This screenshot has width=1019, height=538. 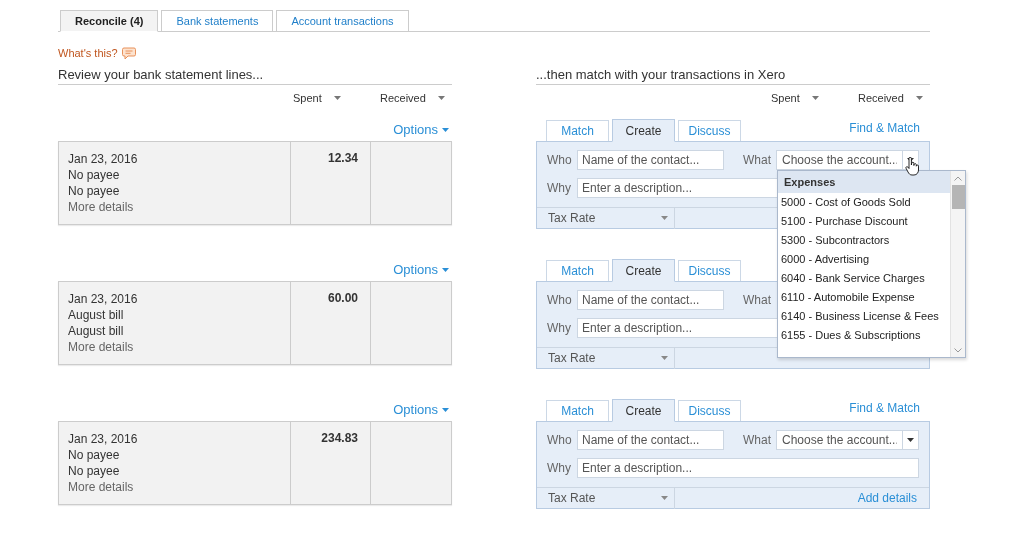 I want to click on account-option: 6110 - Automobile Expense, so click(x=864, y=297).